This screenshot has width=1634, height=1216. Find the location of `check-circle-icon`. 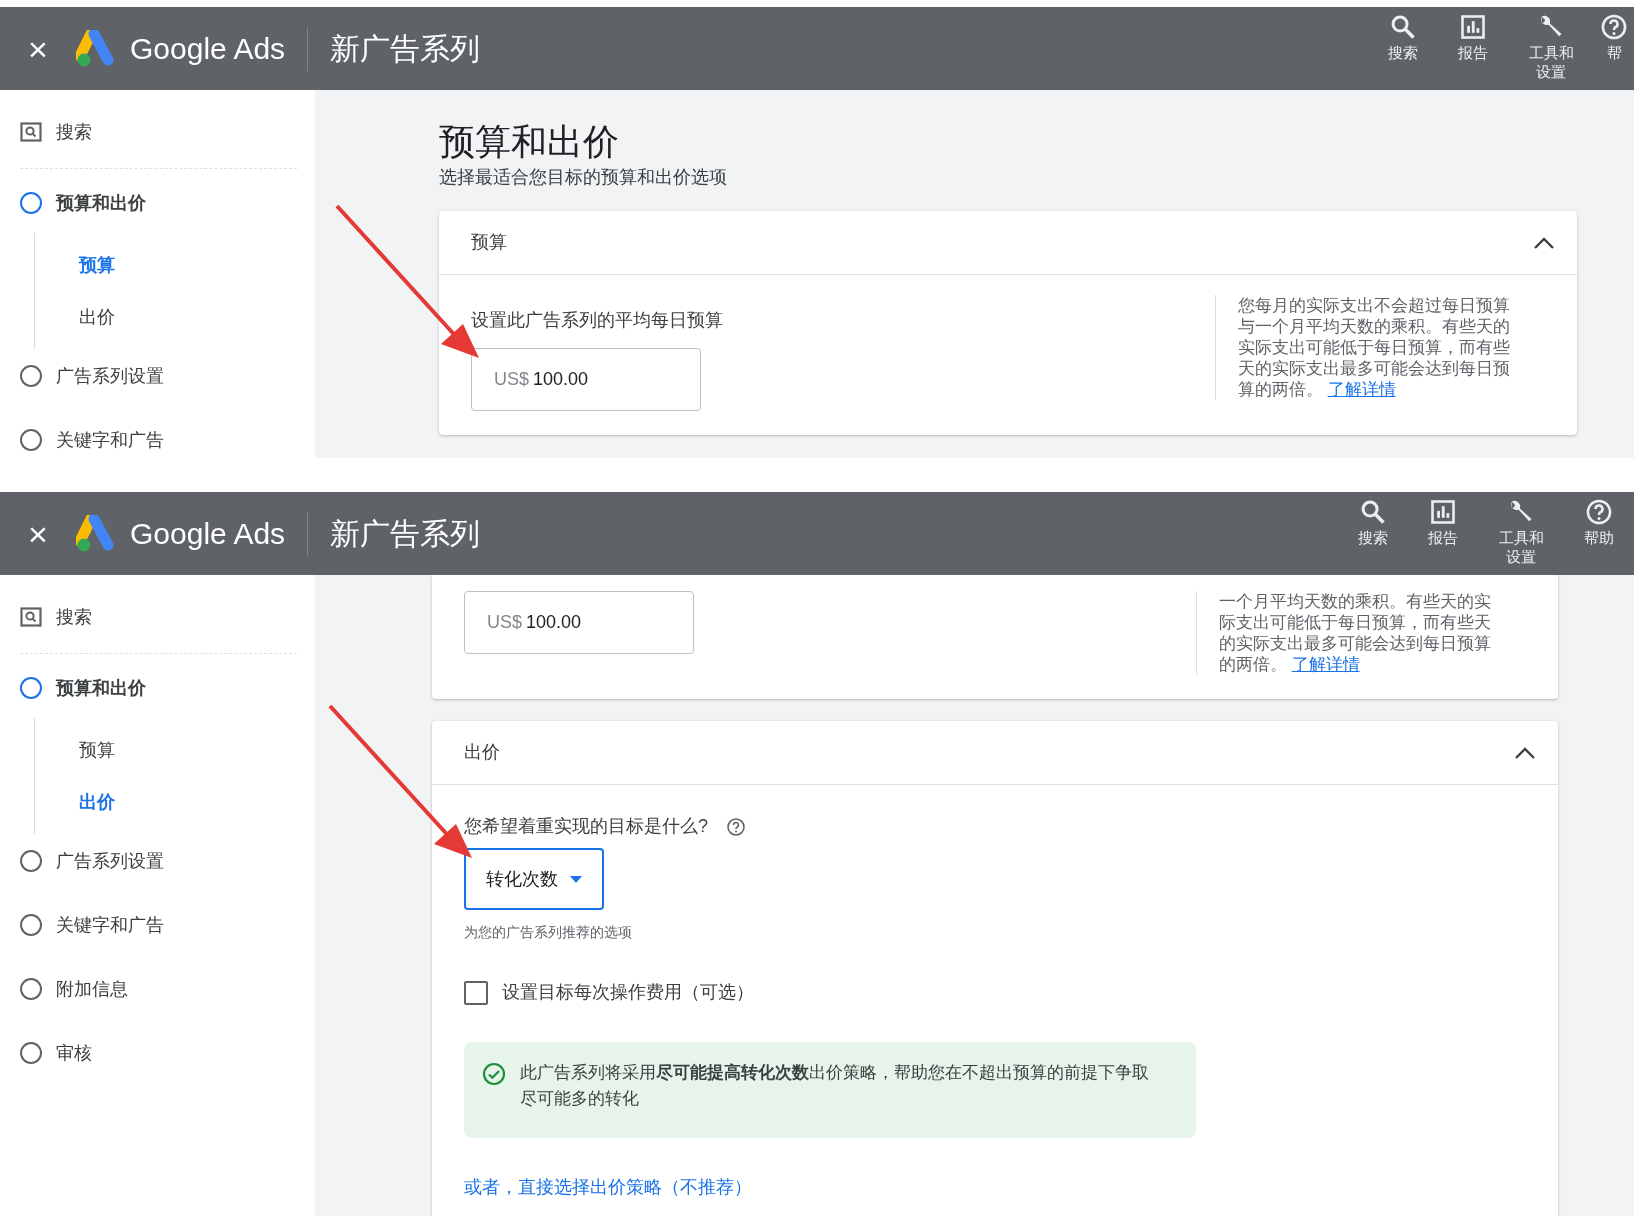

check-circle-icon is located at coordinates (494, 1074).